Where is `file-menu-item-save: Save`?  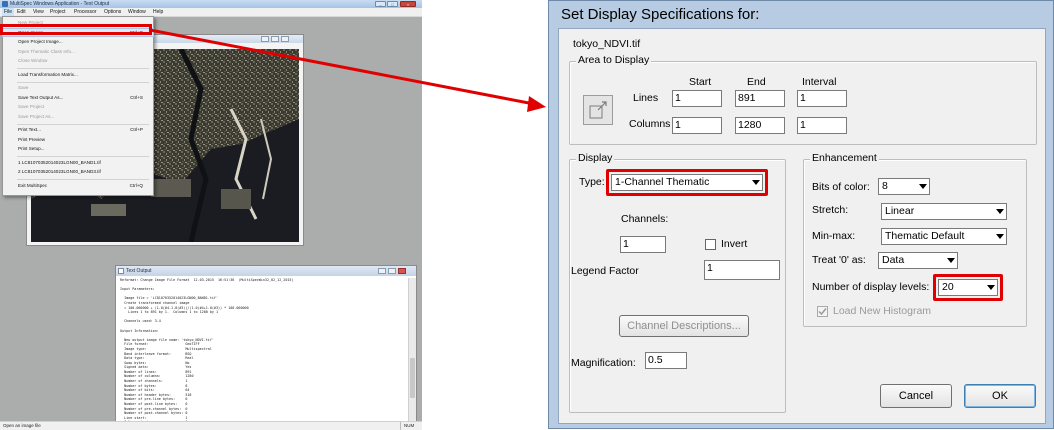 file-menu-item-save: Save is located at coordinates (78, 88).